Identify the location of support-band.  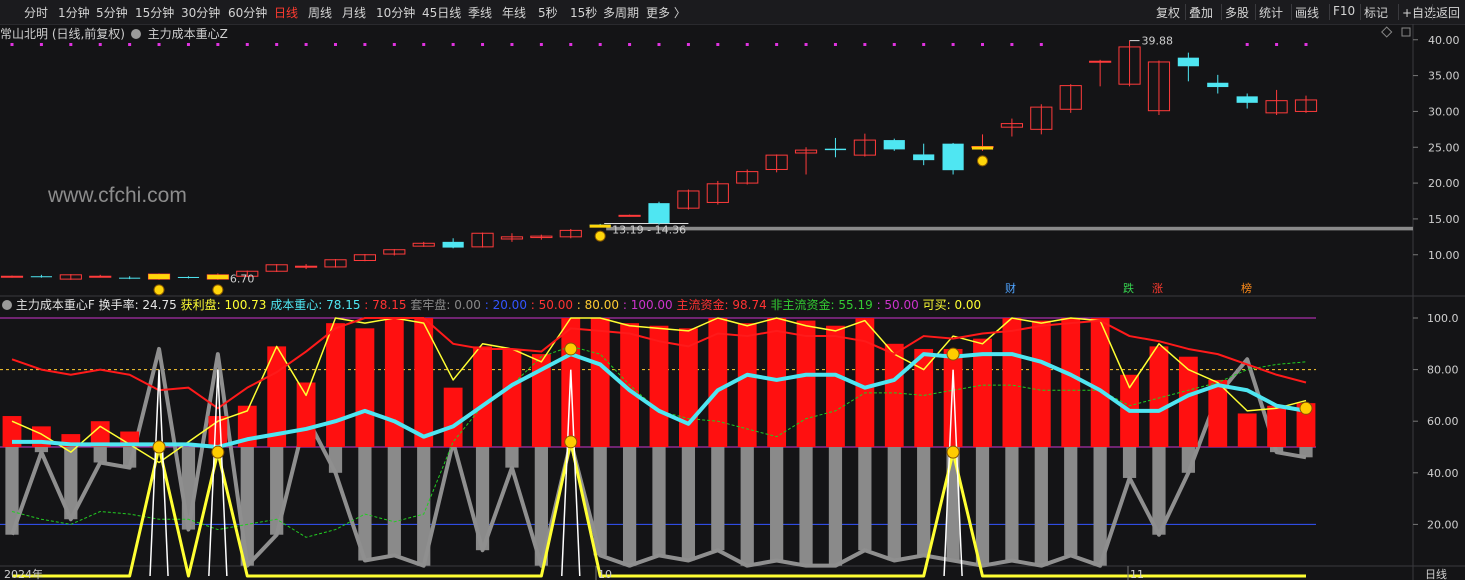
(1009, 228).